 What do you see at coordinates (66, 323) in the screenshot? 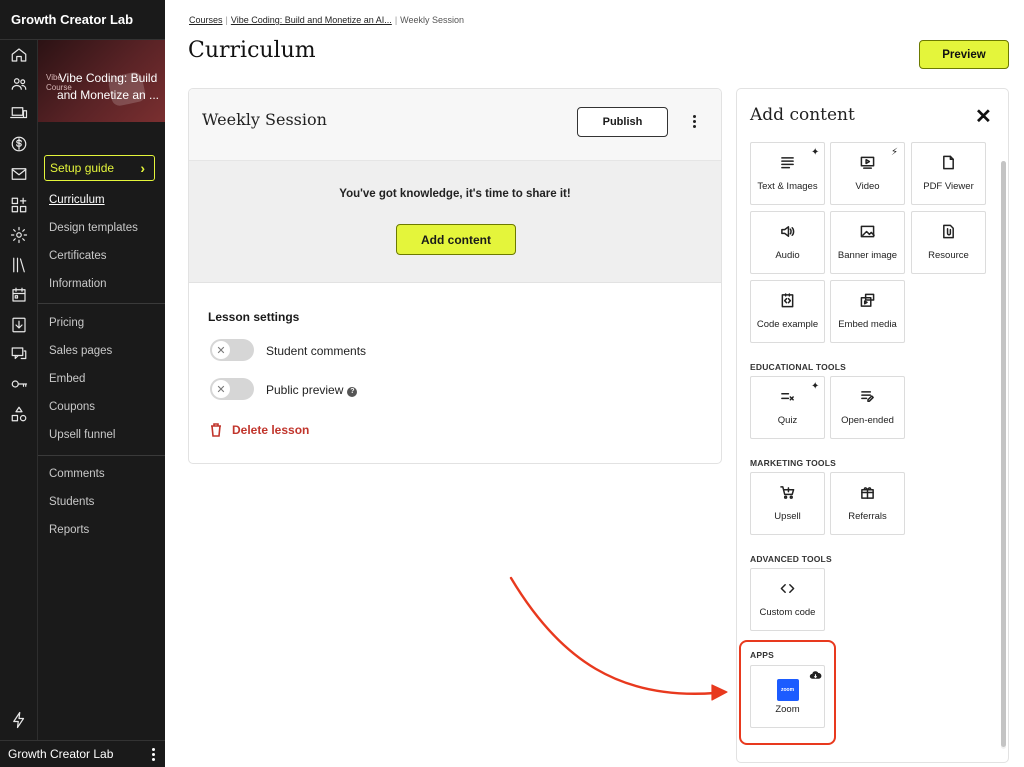
I see `nav-item-pricing: Pricing` at bounding box center [66, 323].